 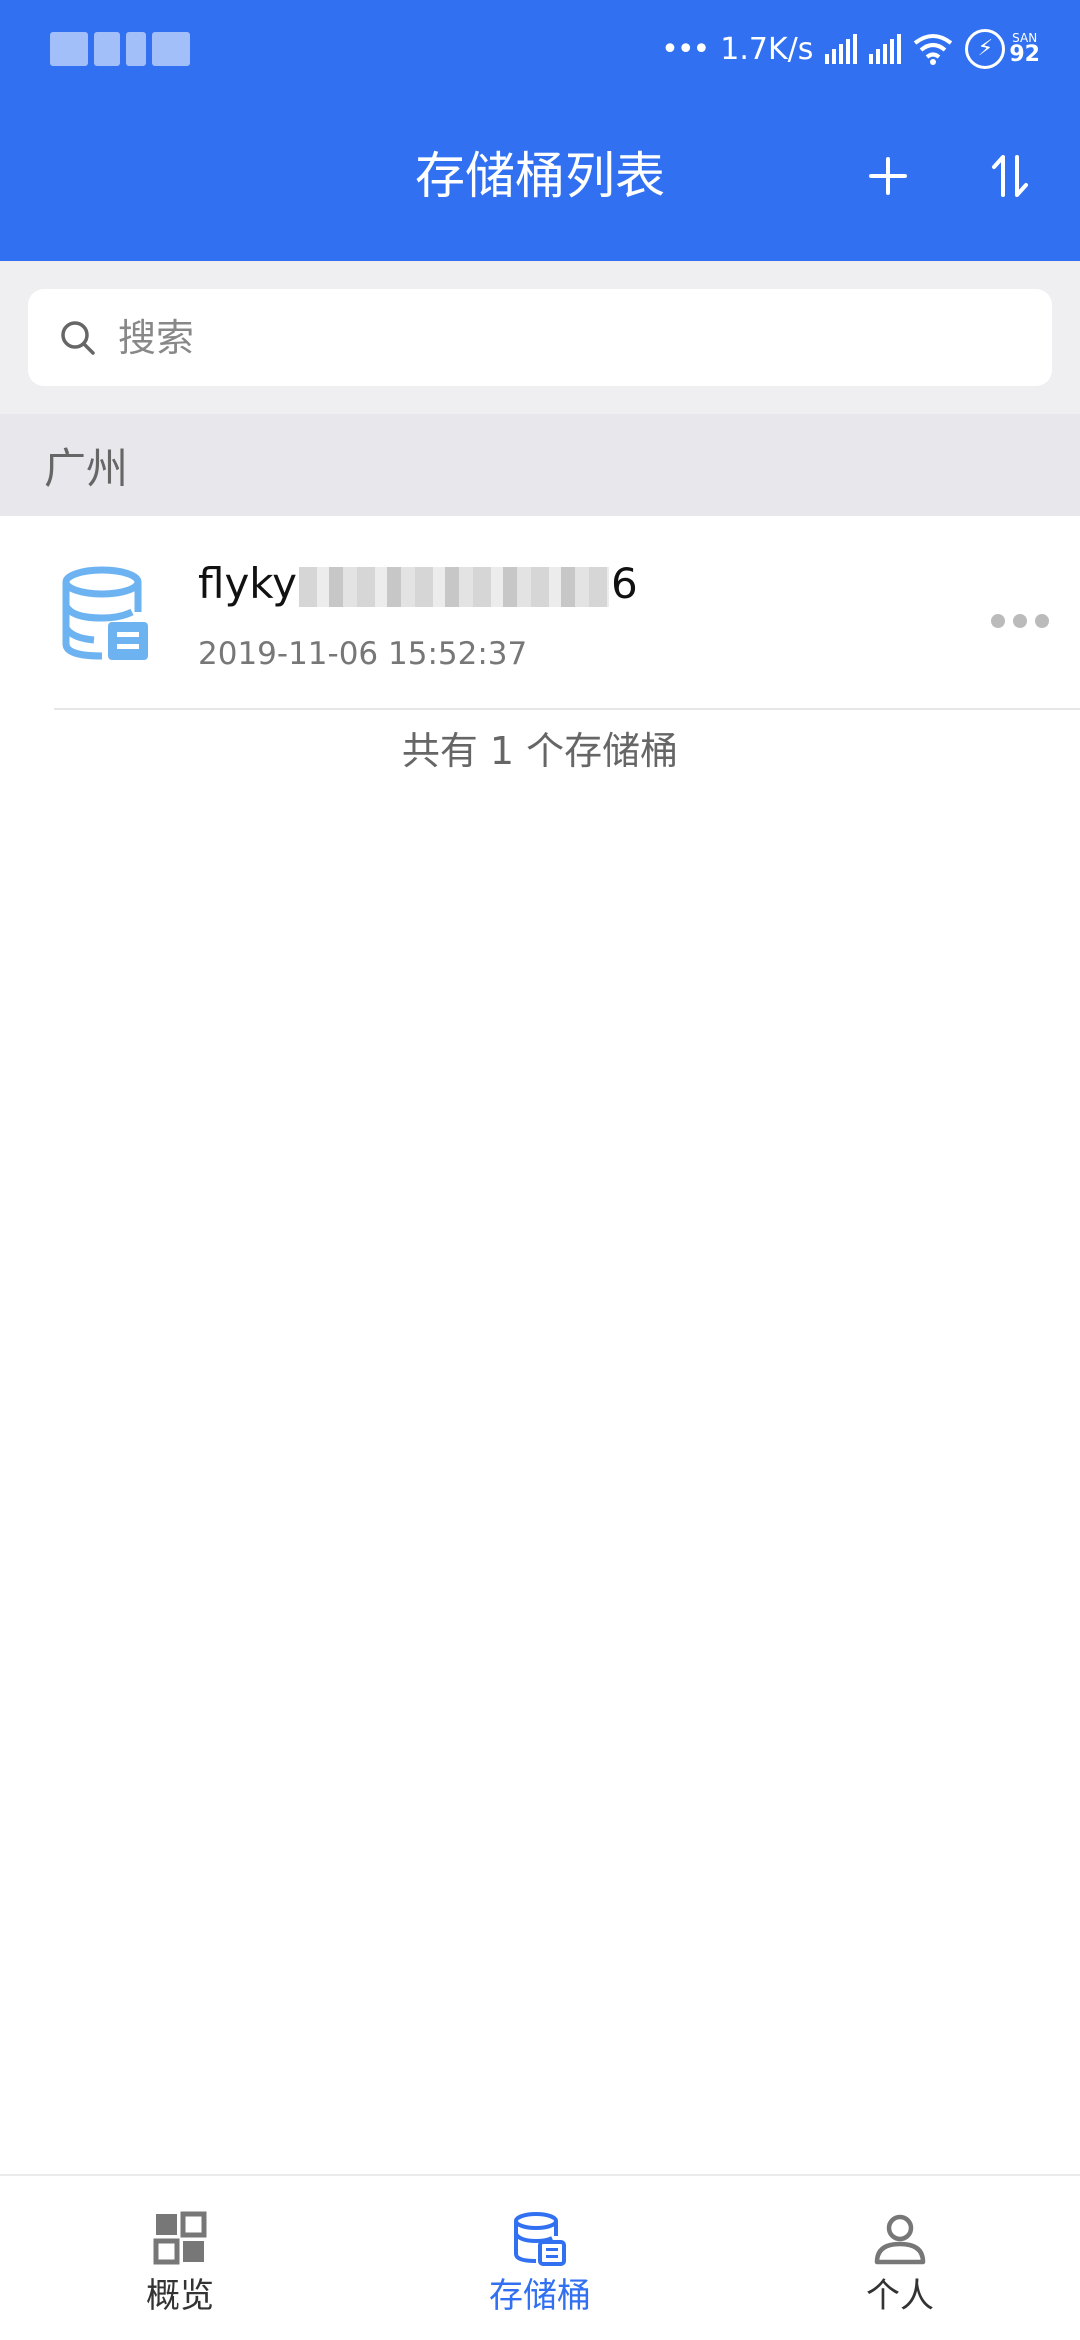 I want to click on redacted-text, so click(x=454, y=586).